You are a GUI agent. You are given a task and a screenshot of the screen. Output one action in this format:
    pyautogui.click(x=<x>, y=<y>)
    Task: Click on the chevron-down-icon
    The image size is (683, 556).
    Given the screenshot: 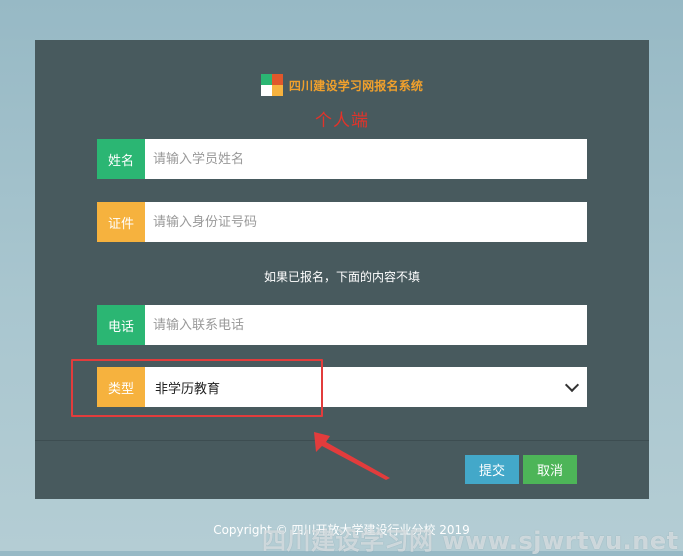 What is the action you would take?
    pyautogui.click(x=572, y=385)
    